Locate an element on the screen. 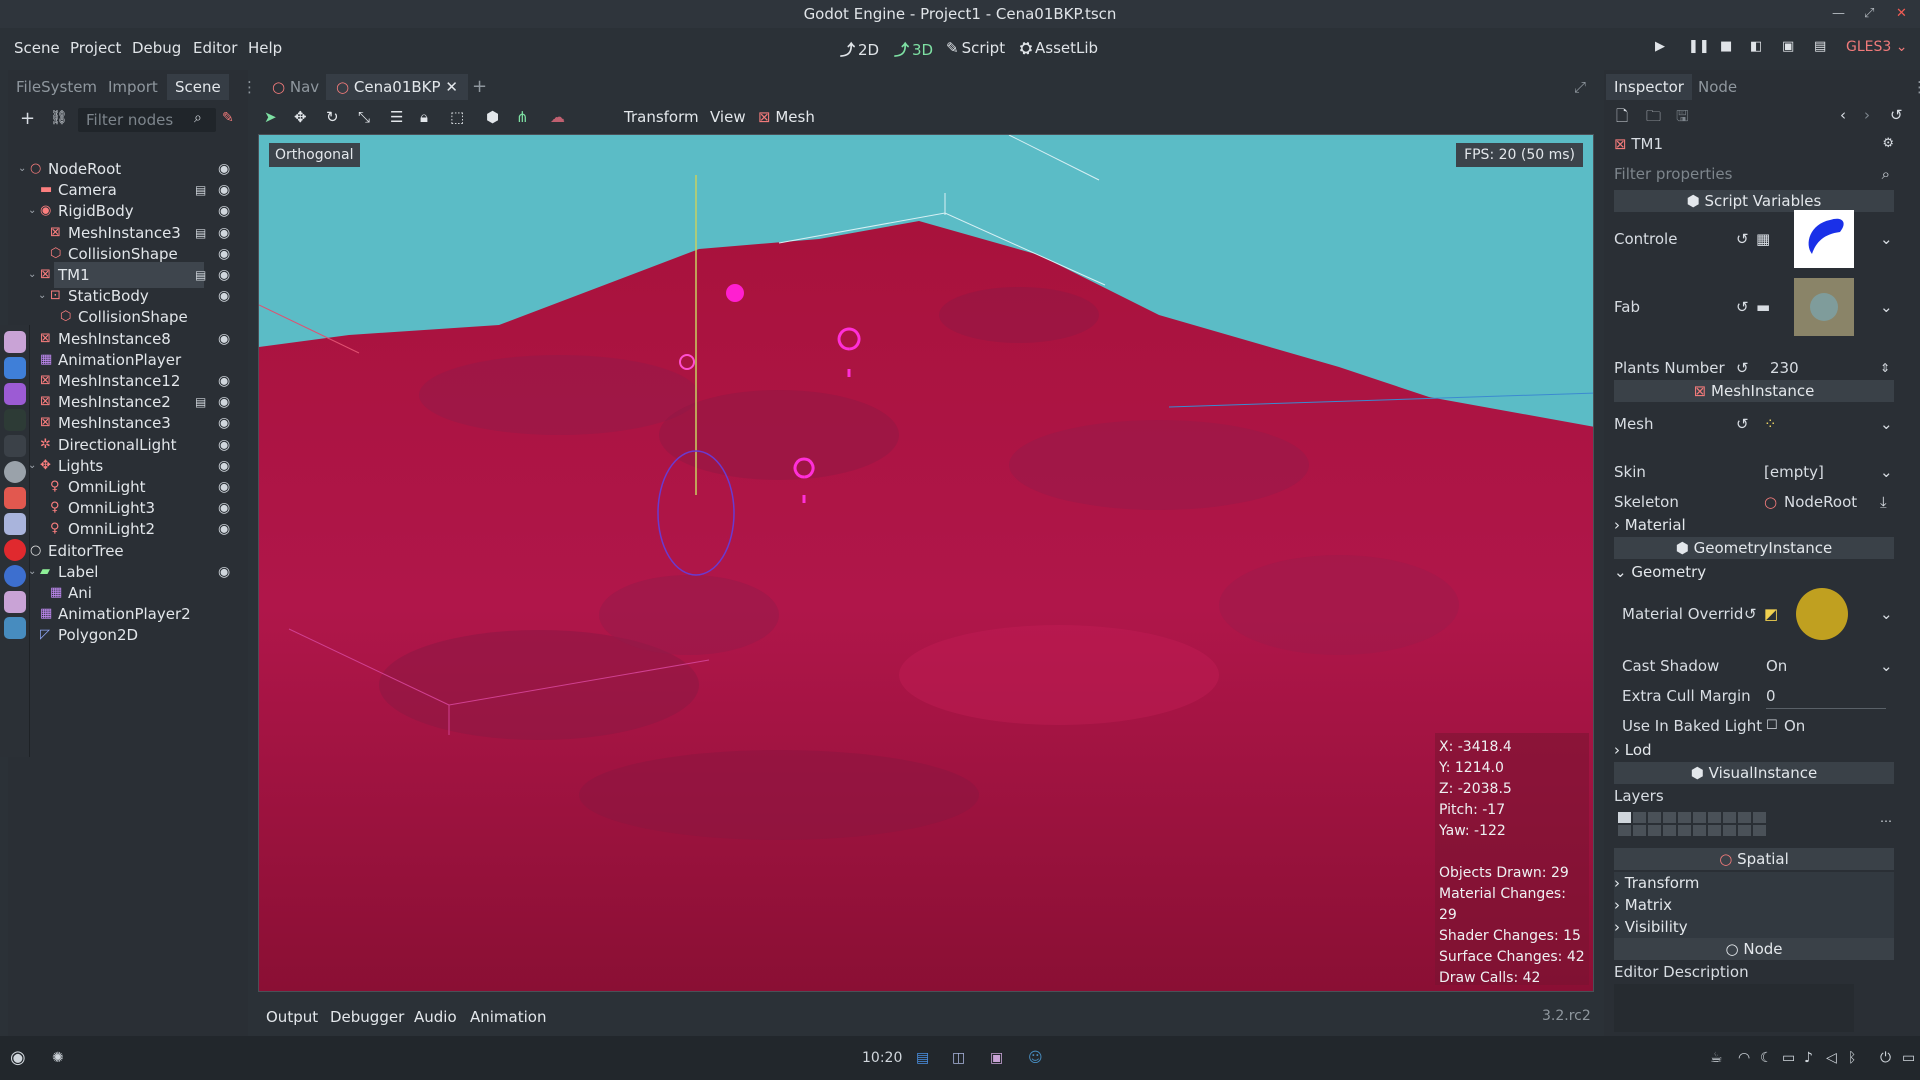  attach-script-icon: ✎ is located at coordinates (228, 118).